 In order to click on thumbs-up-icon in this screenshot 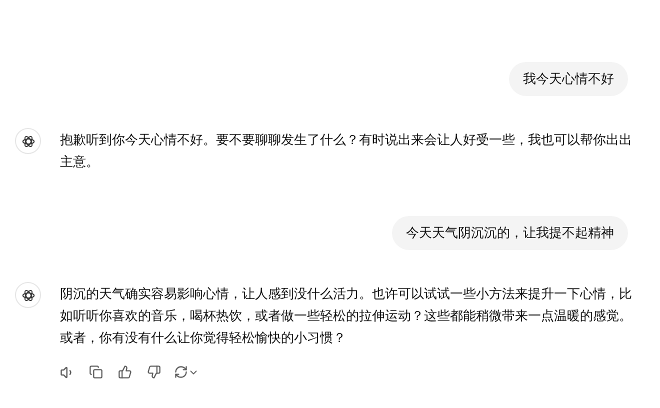, I will do `click(125, 372)`.